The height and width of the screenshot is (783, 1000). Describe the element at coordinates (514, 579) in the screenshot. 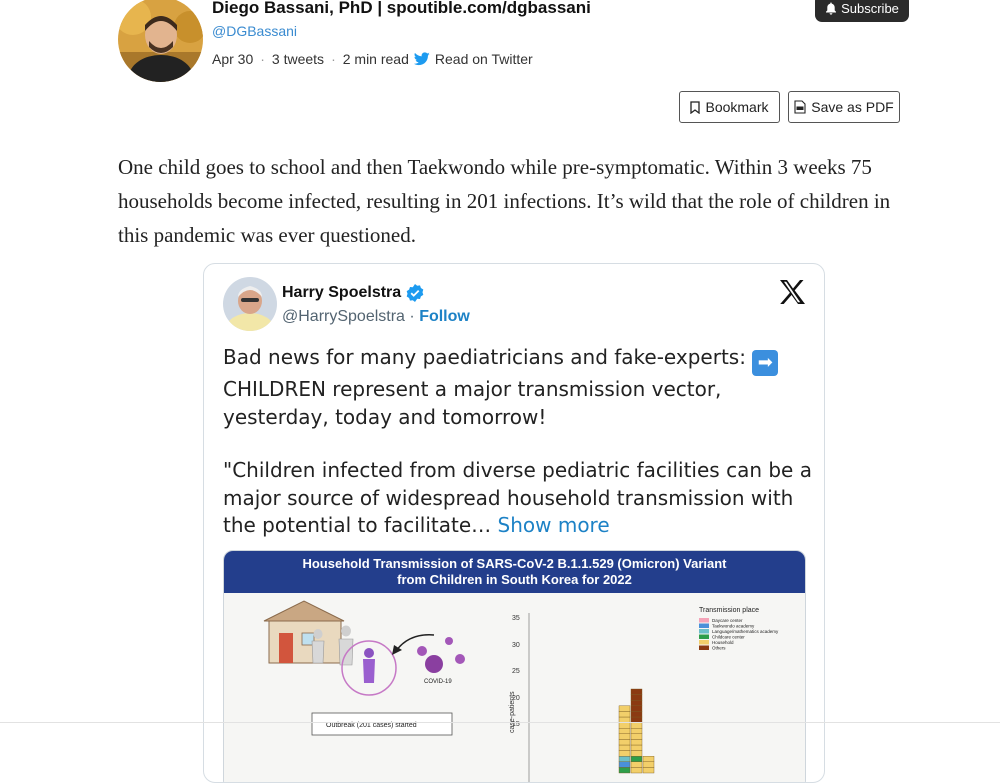

I see `media-title-line2: from Children in South Korea for 2022` at that location.